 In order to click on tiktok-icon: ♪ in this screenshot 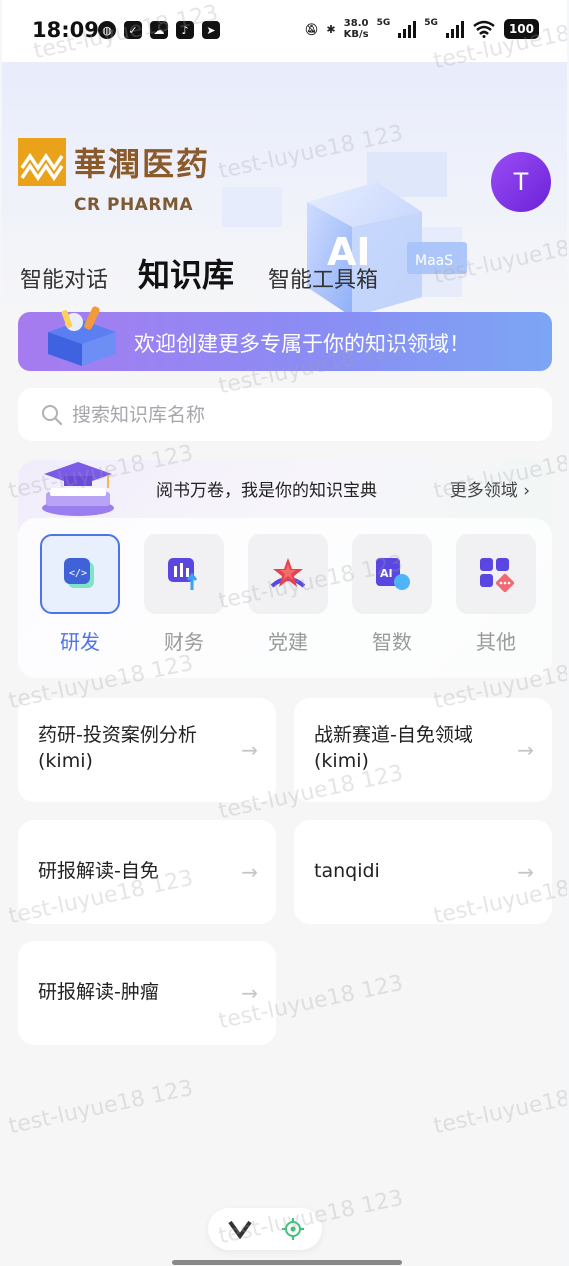, I will do `click(185, 30)`.